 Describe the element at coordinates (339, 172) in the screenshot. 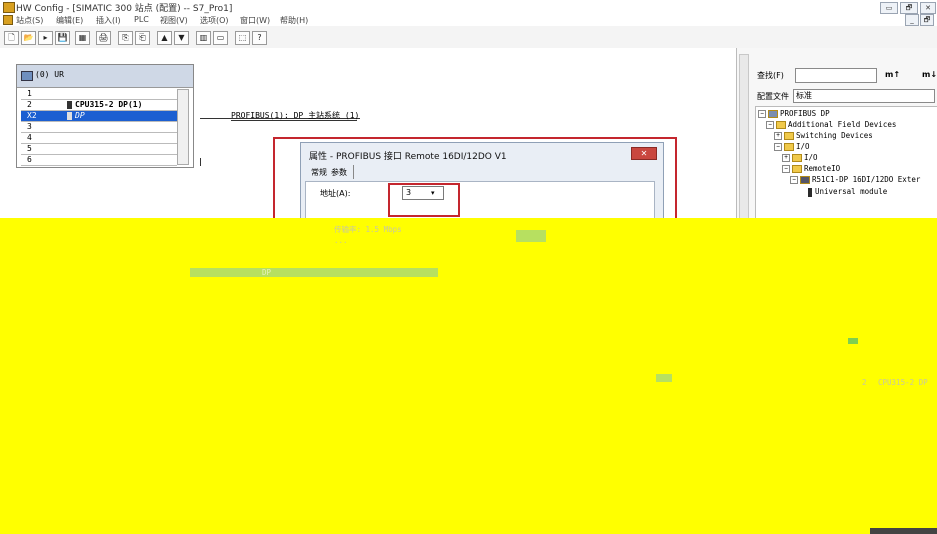

I see `tab-parameters: 参数` at that location.